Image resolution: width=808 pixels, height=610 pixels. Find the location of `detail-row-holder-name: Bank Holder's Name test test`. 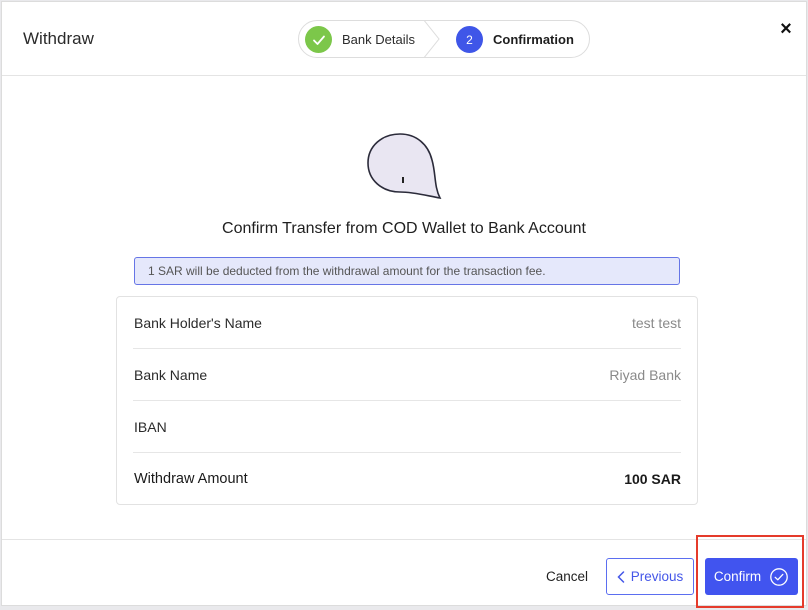

detail-row-holder-name: Bank Holder's Name test test is located at coordinates (407, 323).